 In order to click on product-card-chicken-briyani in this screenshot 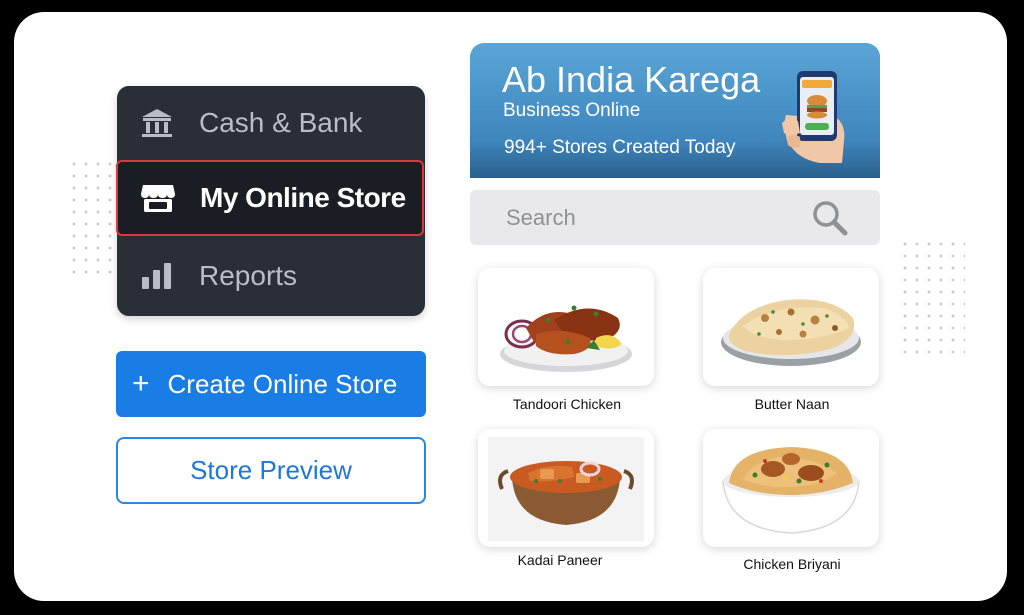, I will do `click(791, 488)`.